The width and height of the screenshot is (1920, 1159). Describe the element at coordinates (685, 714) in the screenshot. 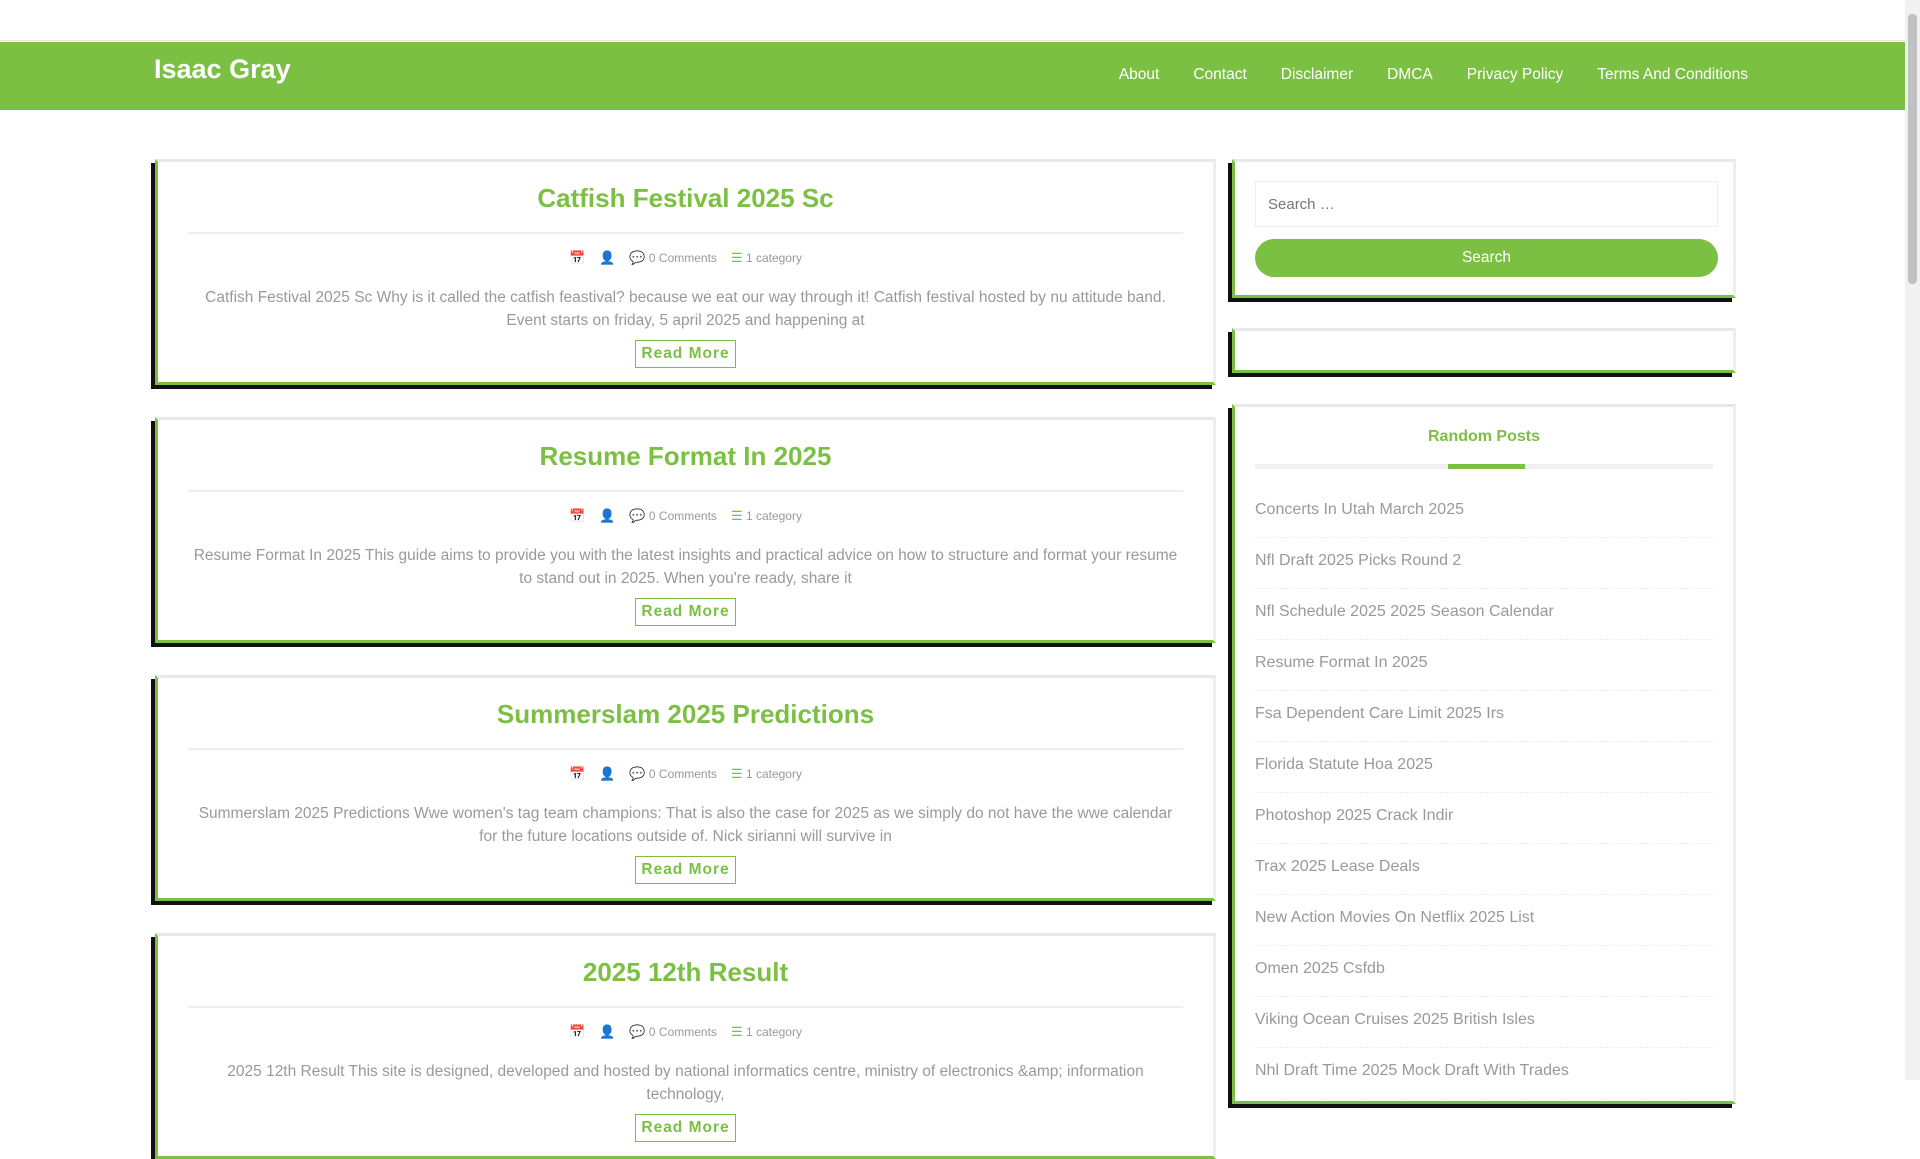

I see `post-title: Summerslam 2025 Predictions` at that location.